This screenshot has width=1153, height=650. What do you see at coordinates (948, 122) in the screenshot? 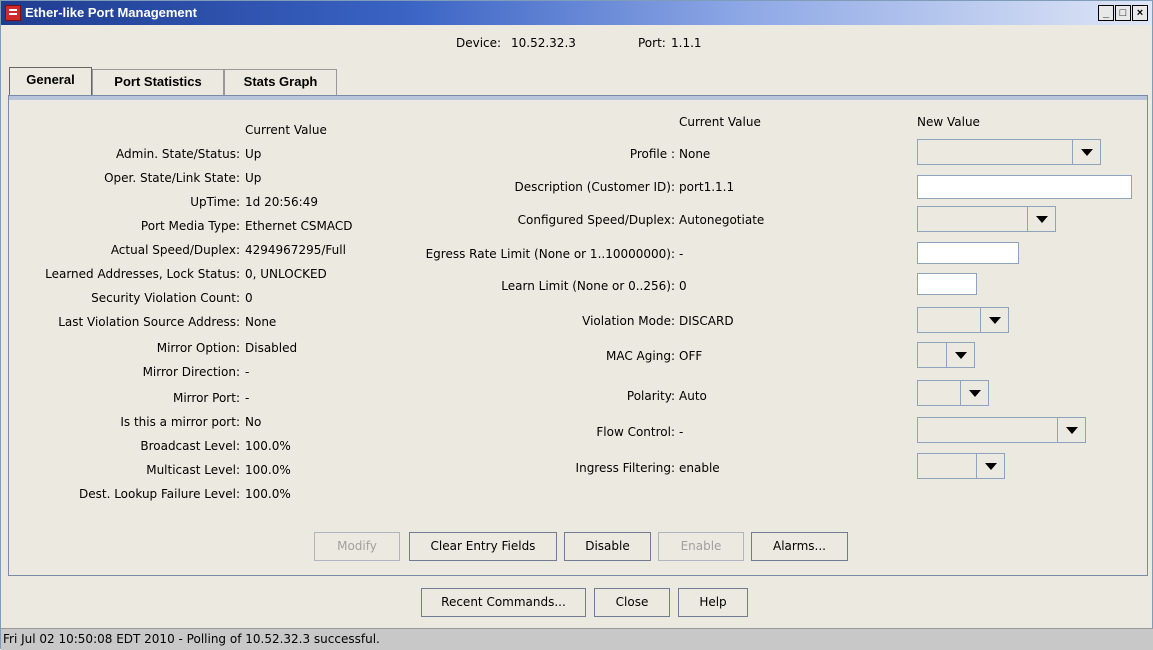
I see `new-value-header: New Value` at bounding box center [948, 122].